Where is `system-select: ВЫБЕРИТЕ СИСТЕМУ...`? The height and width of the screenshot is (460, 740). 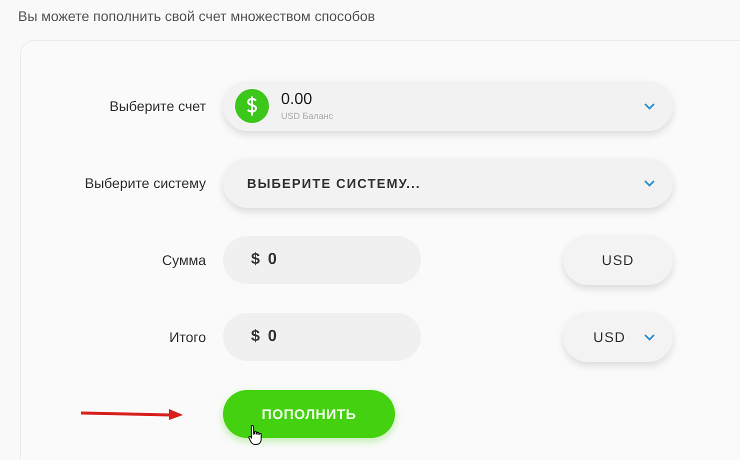 system-select: ВЫБЕРИТЕ СИСТЕМУ... is located at coordinates (448, 183).